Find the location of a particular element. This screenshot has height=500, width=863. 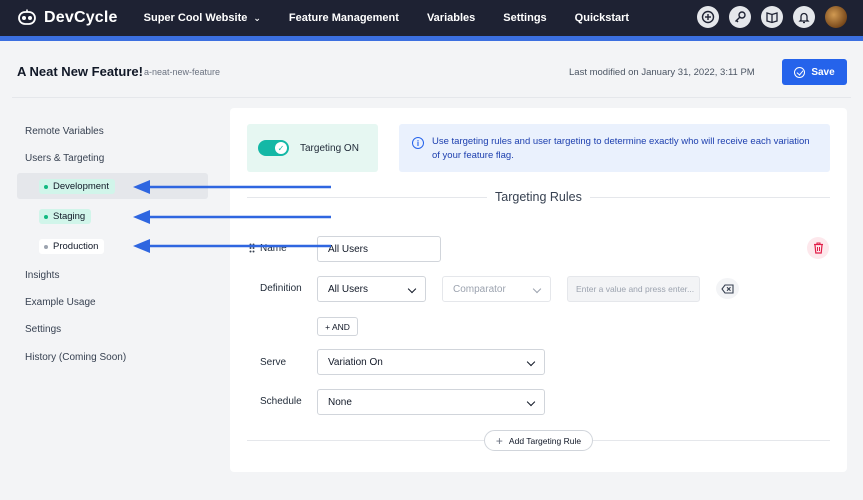

add-targeting-rule-button: + Add Targeting Rule is located at coordinates (538, 440).